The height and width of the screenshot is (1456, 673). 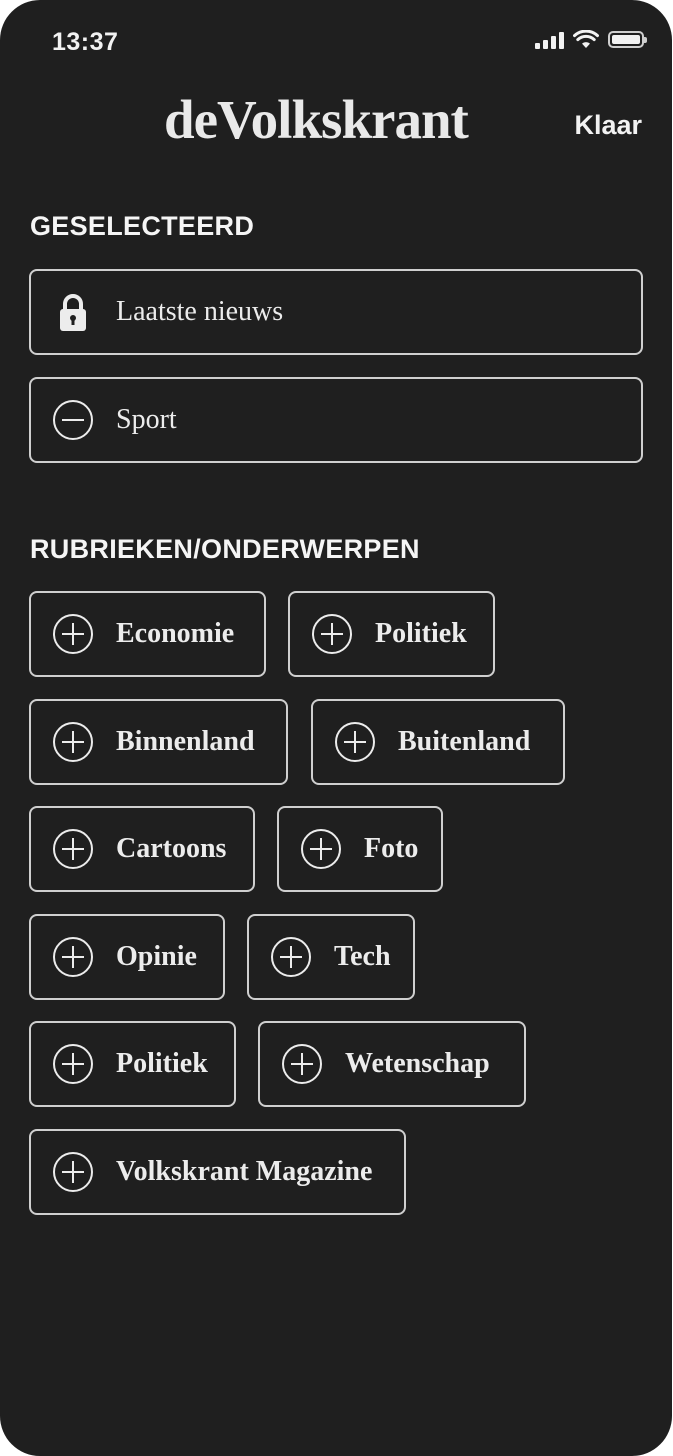 I want to click on selected-item-label: Sport, so click(x=146, y=419).